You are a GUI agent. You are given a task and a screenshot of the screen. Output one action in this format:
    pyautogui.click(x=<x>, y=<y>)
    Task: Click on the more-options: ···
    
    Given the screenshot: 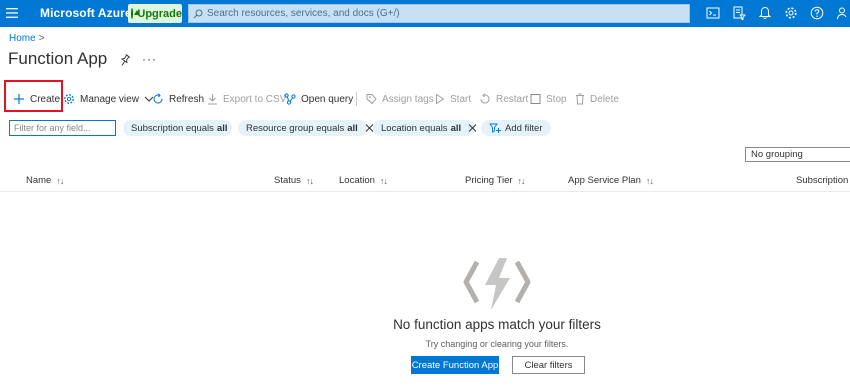 What is the action you would take?
    pyautogui.click(x=149, y=59)
    